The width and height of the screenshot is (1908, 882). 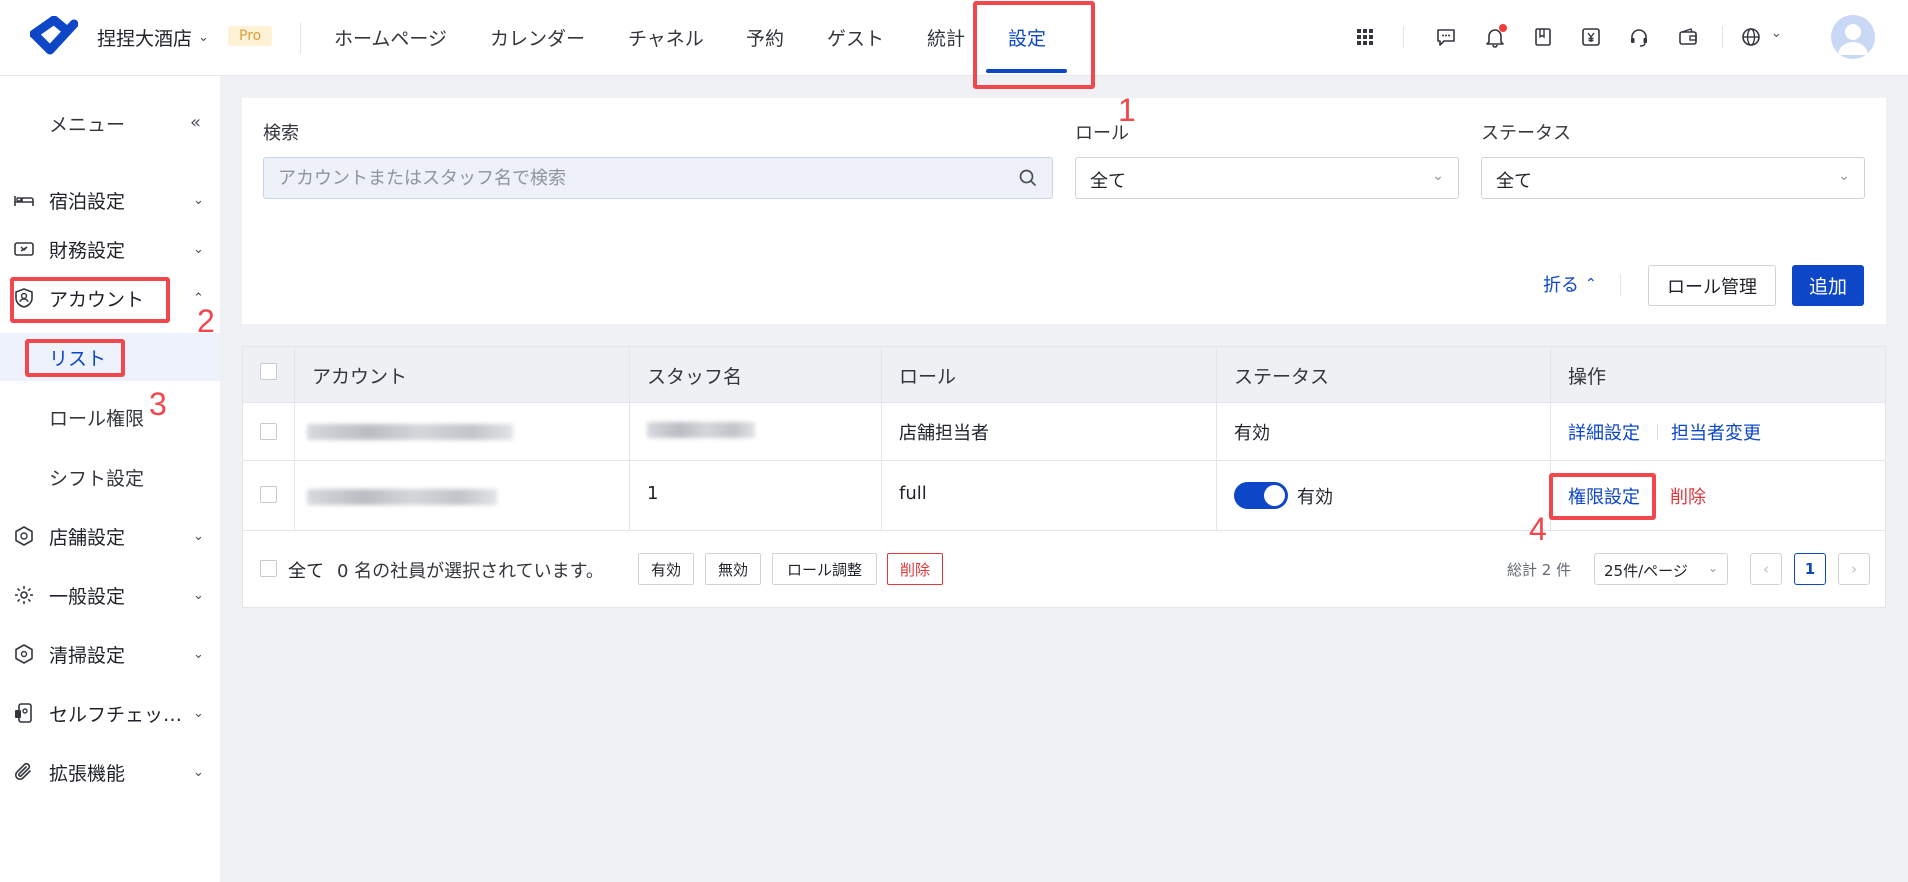 What do you see at coordinates (1657, 432) in the screenshot?
I see `action-divider` at bounding box center [1657, 432].